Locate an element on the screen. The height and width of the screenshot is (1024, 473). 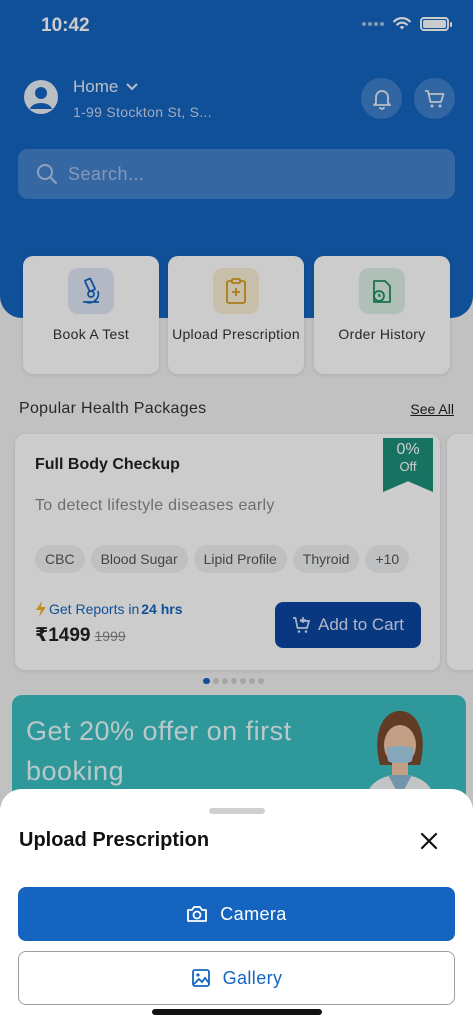
camera-label: Camera is located at coordinates (253, 913).